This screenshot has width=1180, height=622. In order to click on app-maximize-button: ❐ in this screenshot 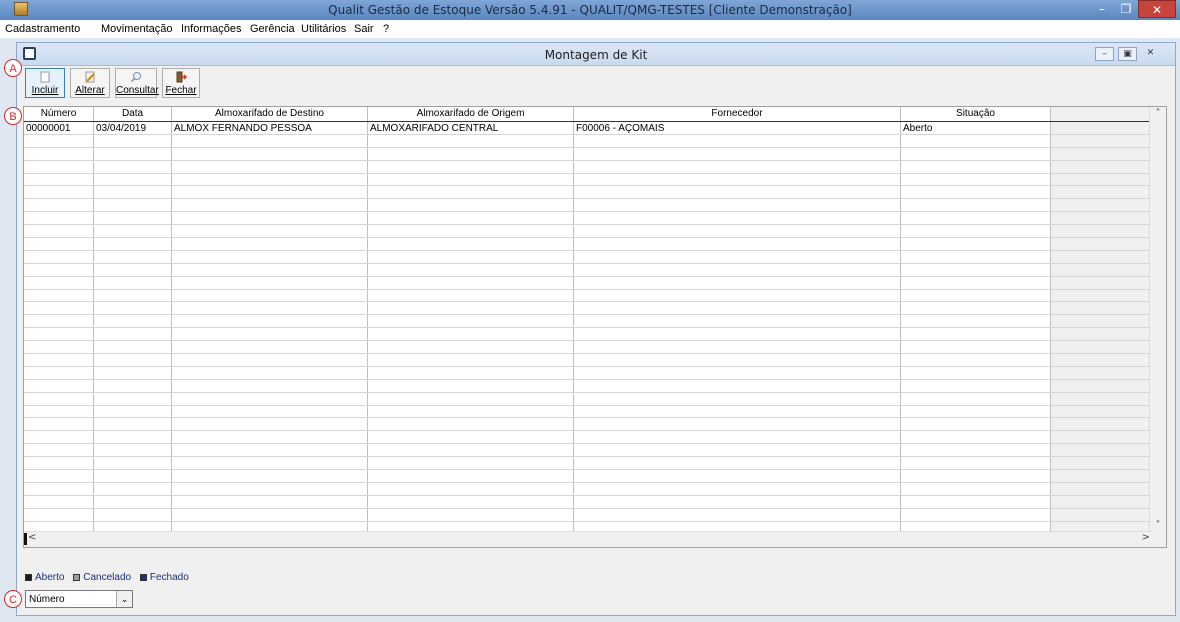, I will do `click(1126, 9)`.